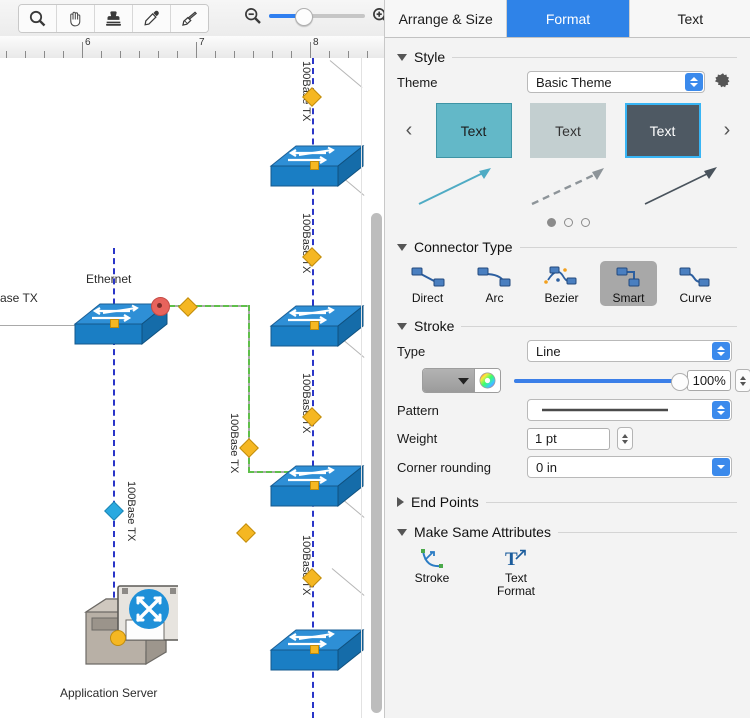 The image size is (750, 718). What do you see at coordinates (709, 380) in the screenshot?
I see `stroke-opacity-value: 100%` at bounding box center [709, 380].